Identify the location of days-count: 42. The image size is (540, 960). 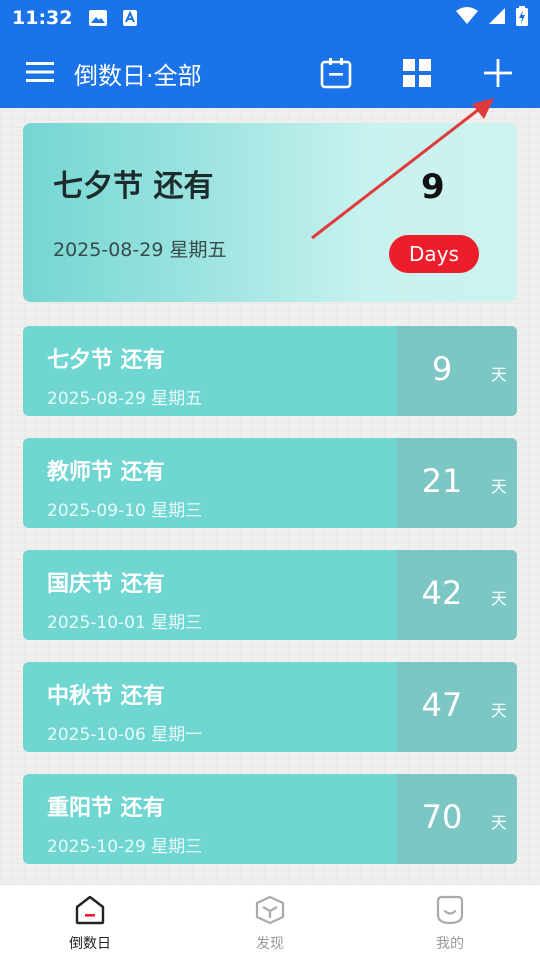
(442, 593).